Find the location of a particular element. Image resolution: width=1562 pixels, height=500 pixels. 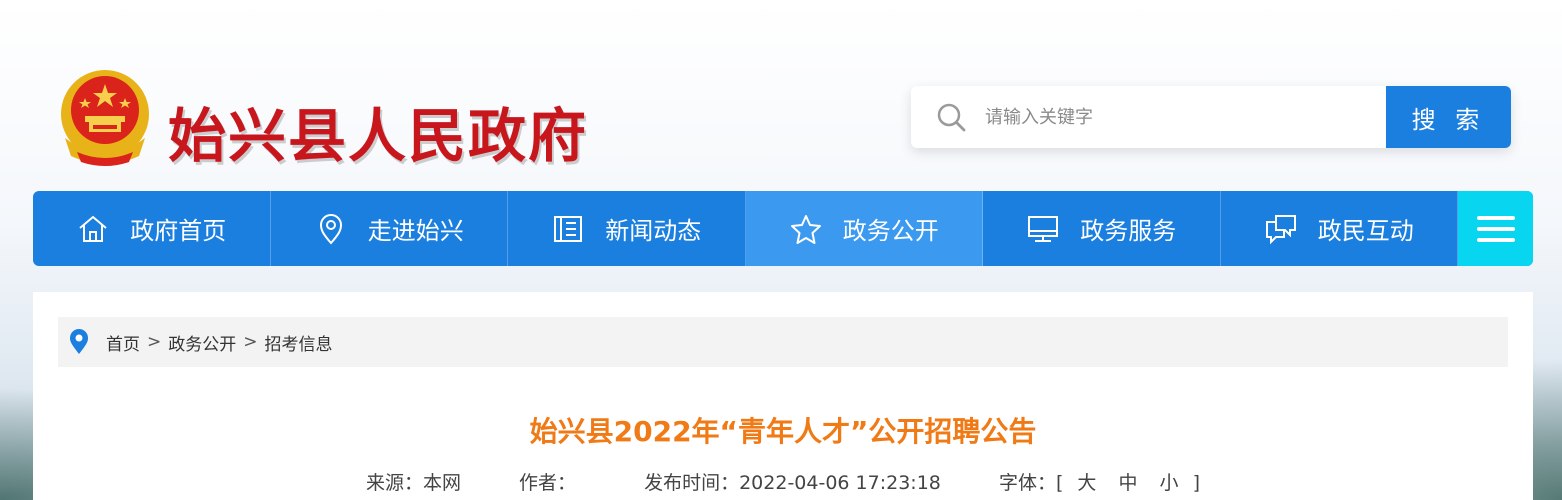

font-size-medium-button: 中 is located at coordinates (1127, 483).